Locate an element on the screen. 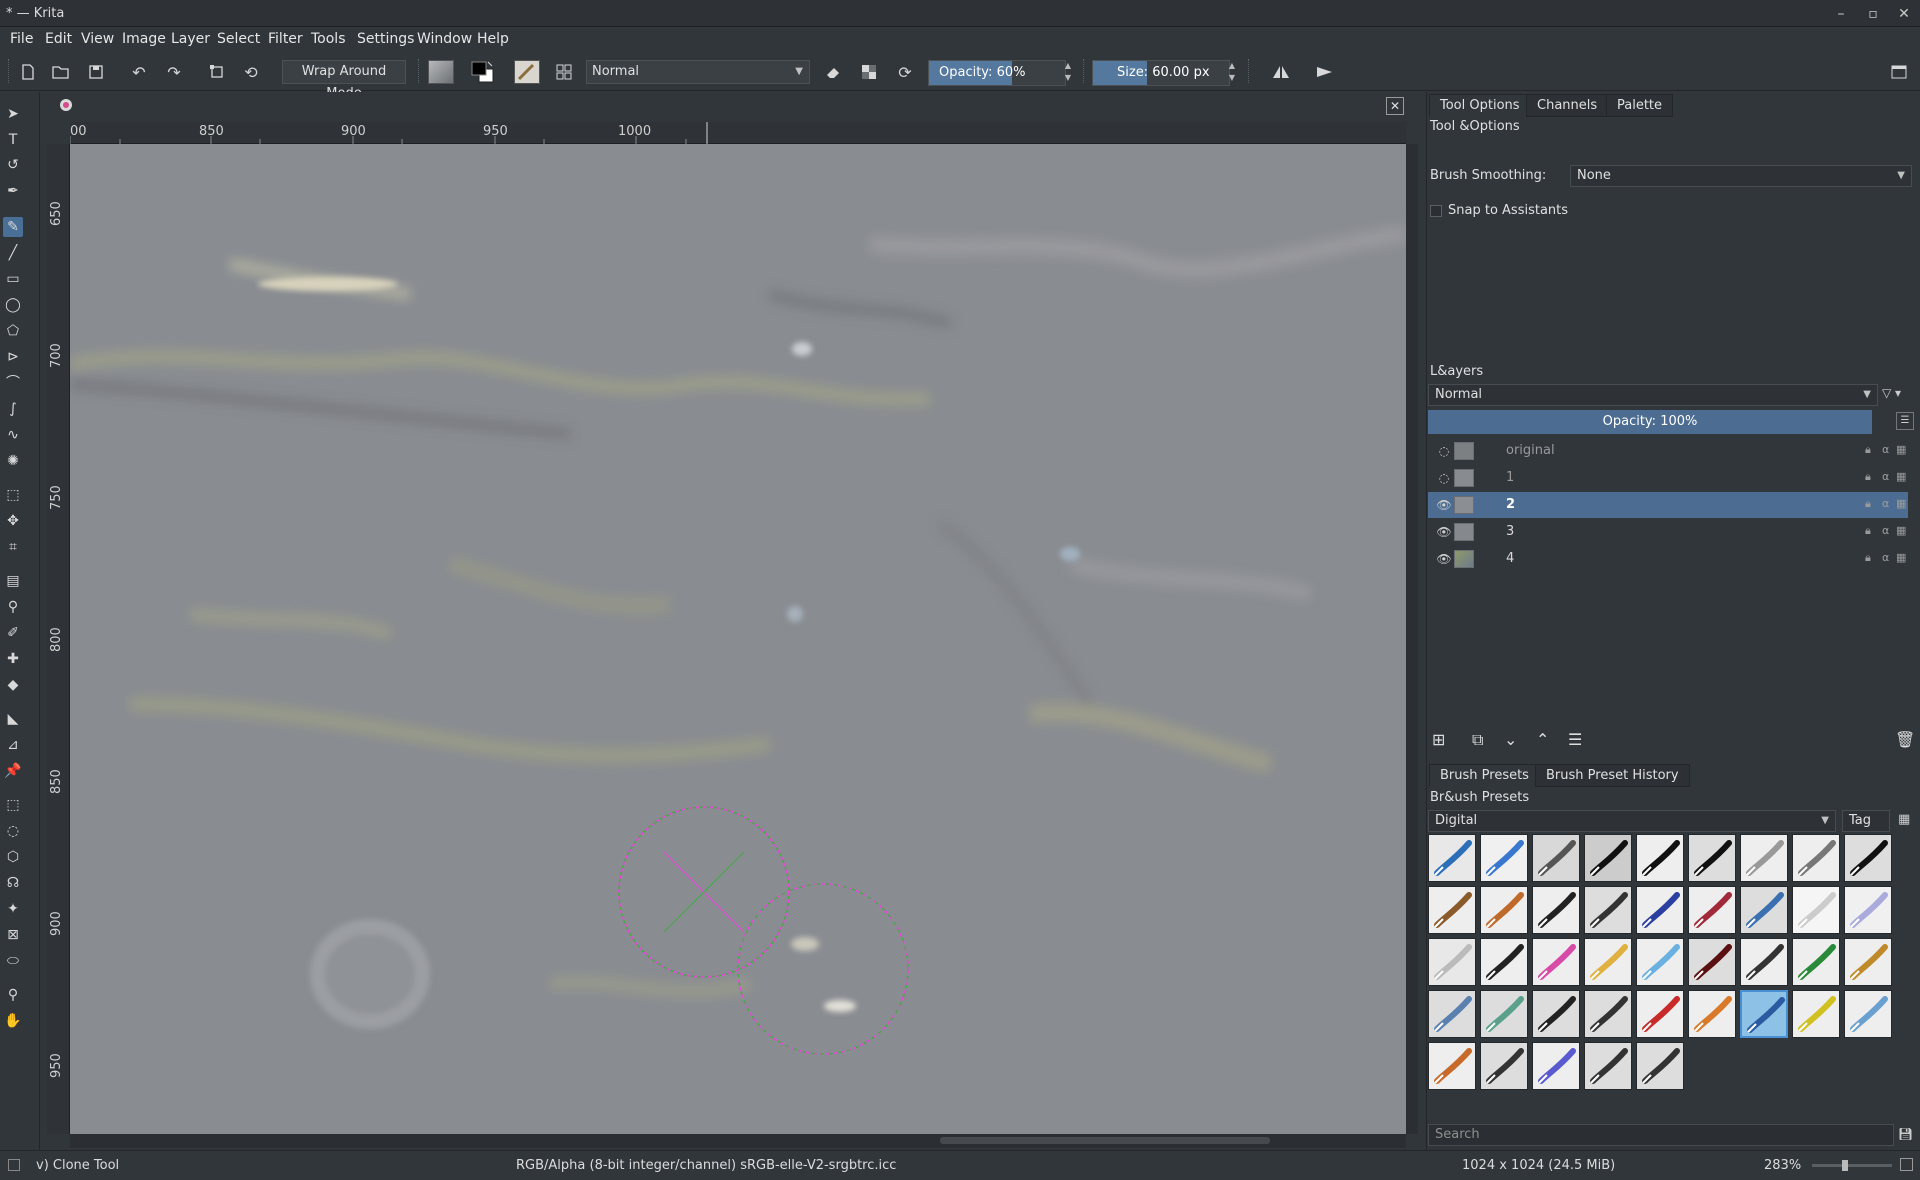 The image size is (1920, 1180). move-layer-up-icon: ⌃ is located at coordinates (1542, 739).